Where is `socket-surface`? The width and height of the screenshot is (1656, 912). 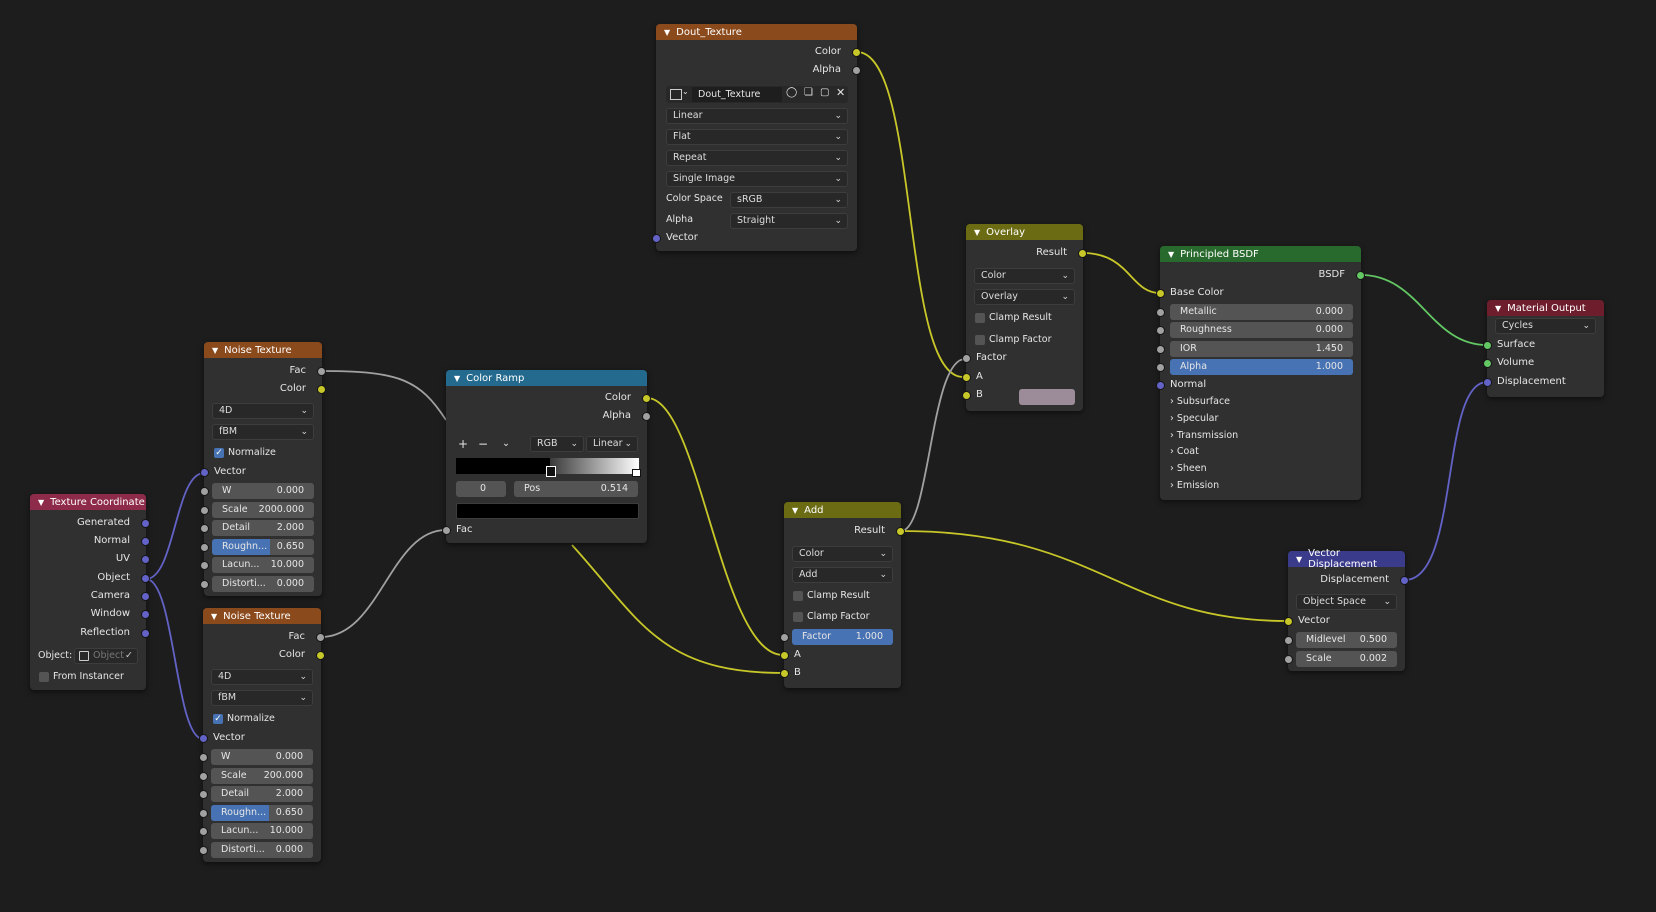 socket-surface is located at coordinates (1487, 345).